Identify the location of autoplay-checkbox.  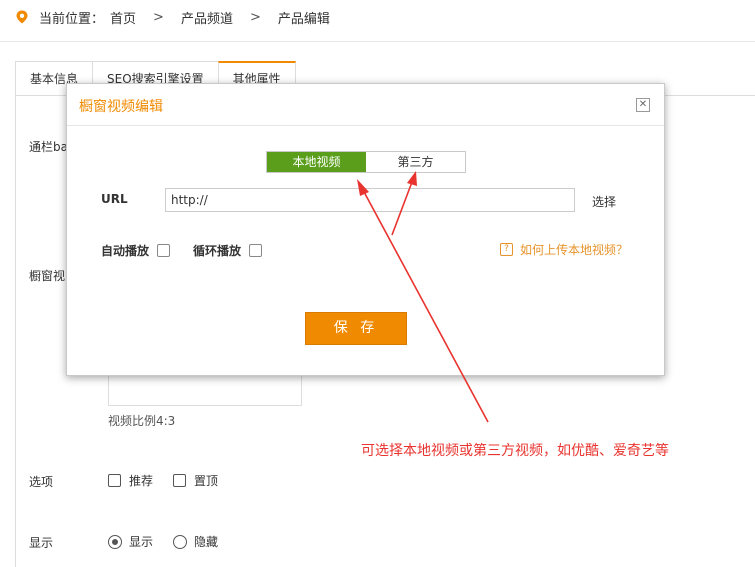
(164, 250).